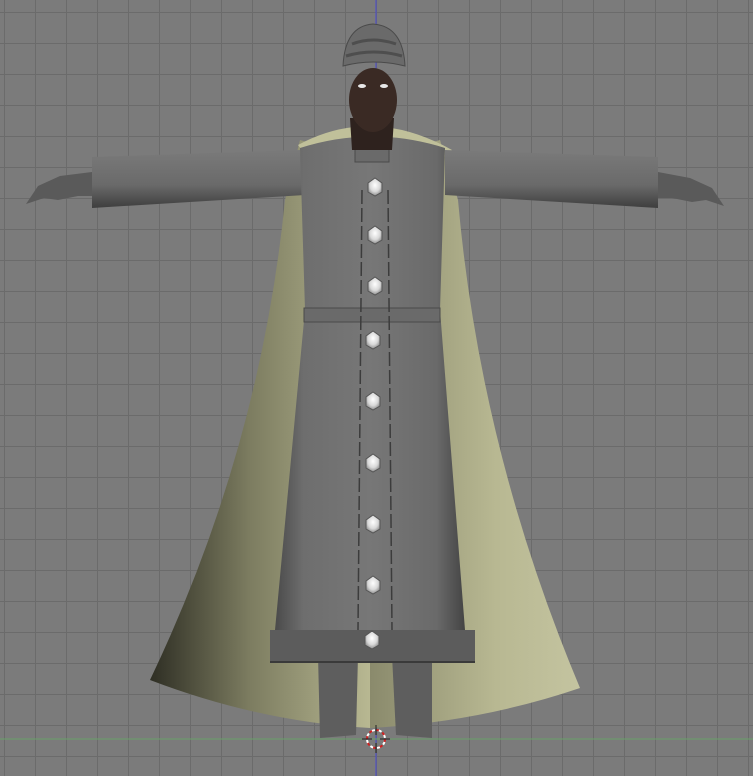  I want to click on left-hand, so click(59, 188).